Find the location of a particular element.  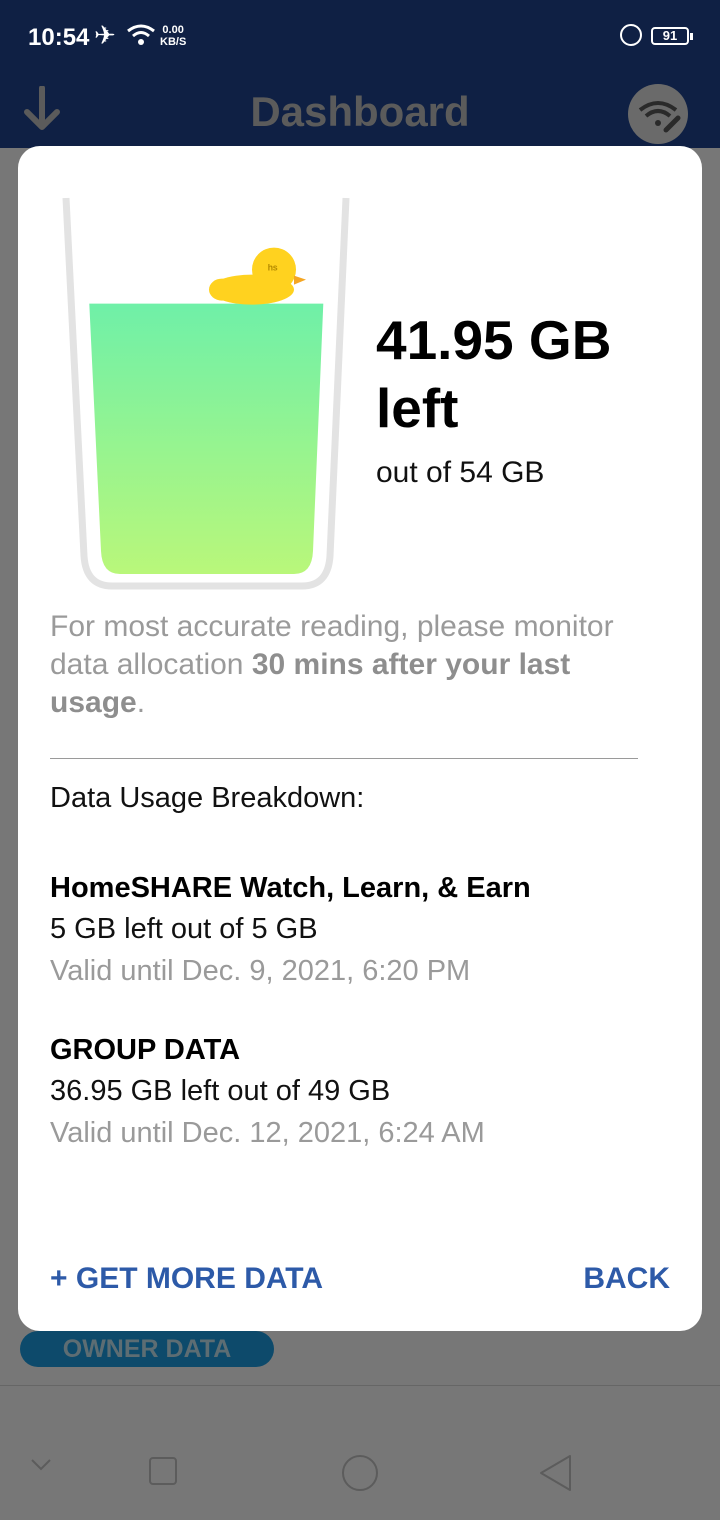

system-nav-bar is located at coordinates (360, 1470).